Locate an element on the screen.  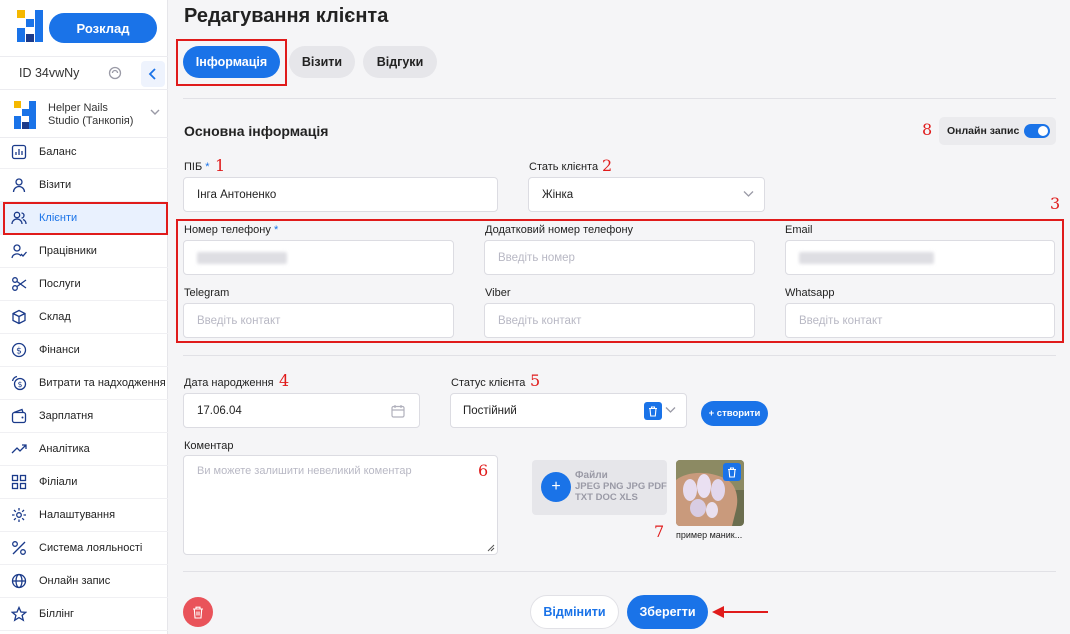
sidebar-item-loyalty: Система лояльності is located at coordinates (84, 548).